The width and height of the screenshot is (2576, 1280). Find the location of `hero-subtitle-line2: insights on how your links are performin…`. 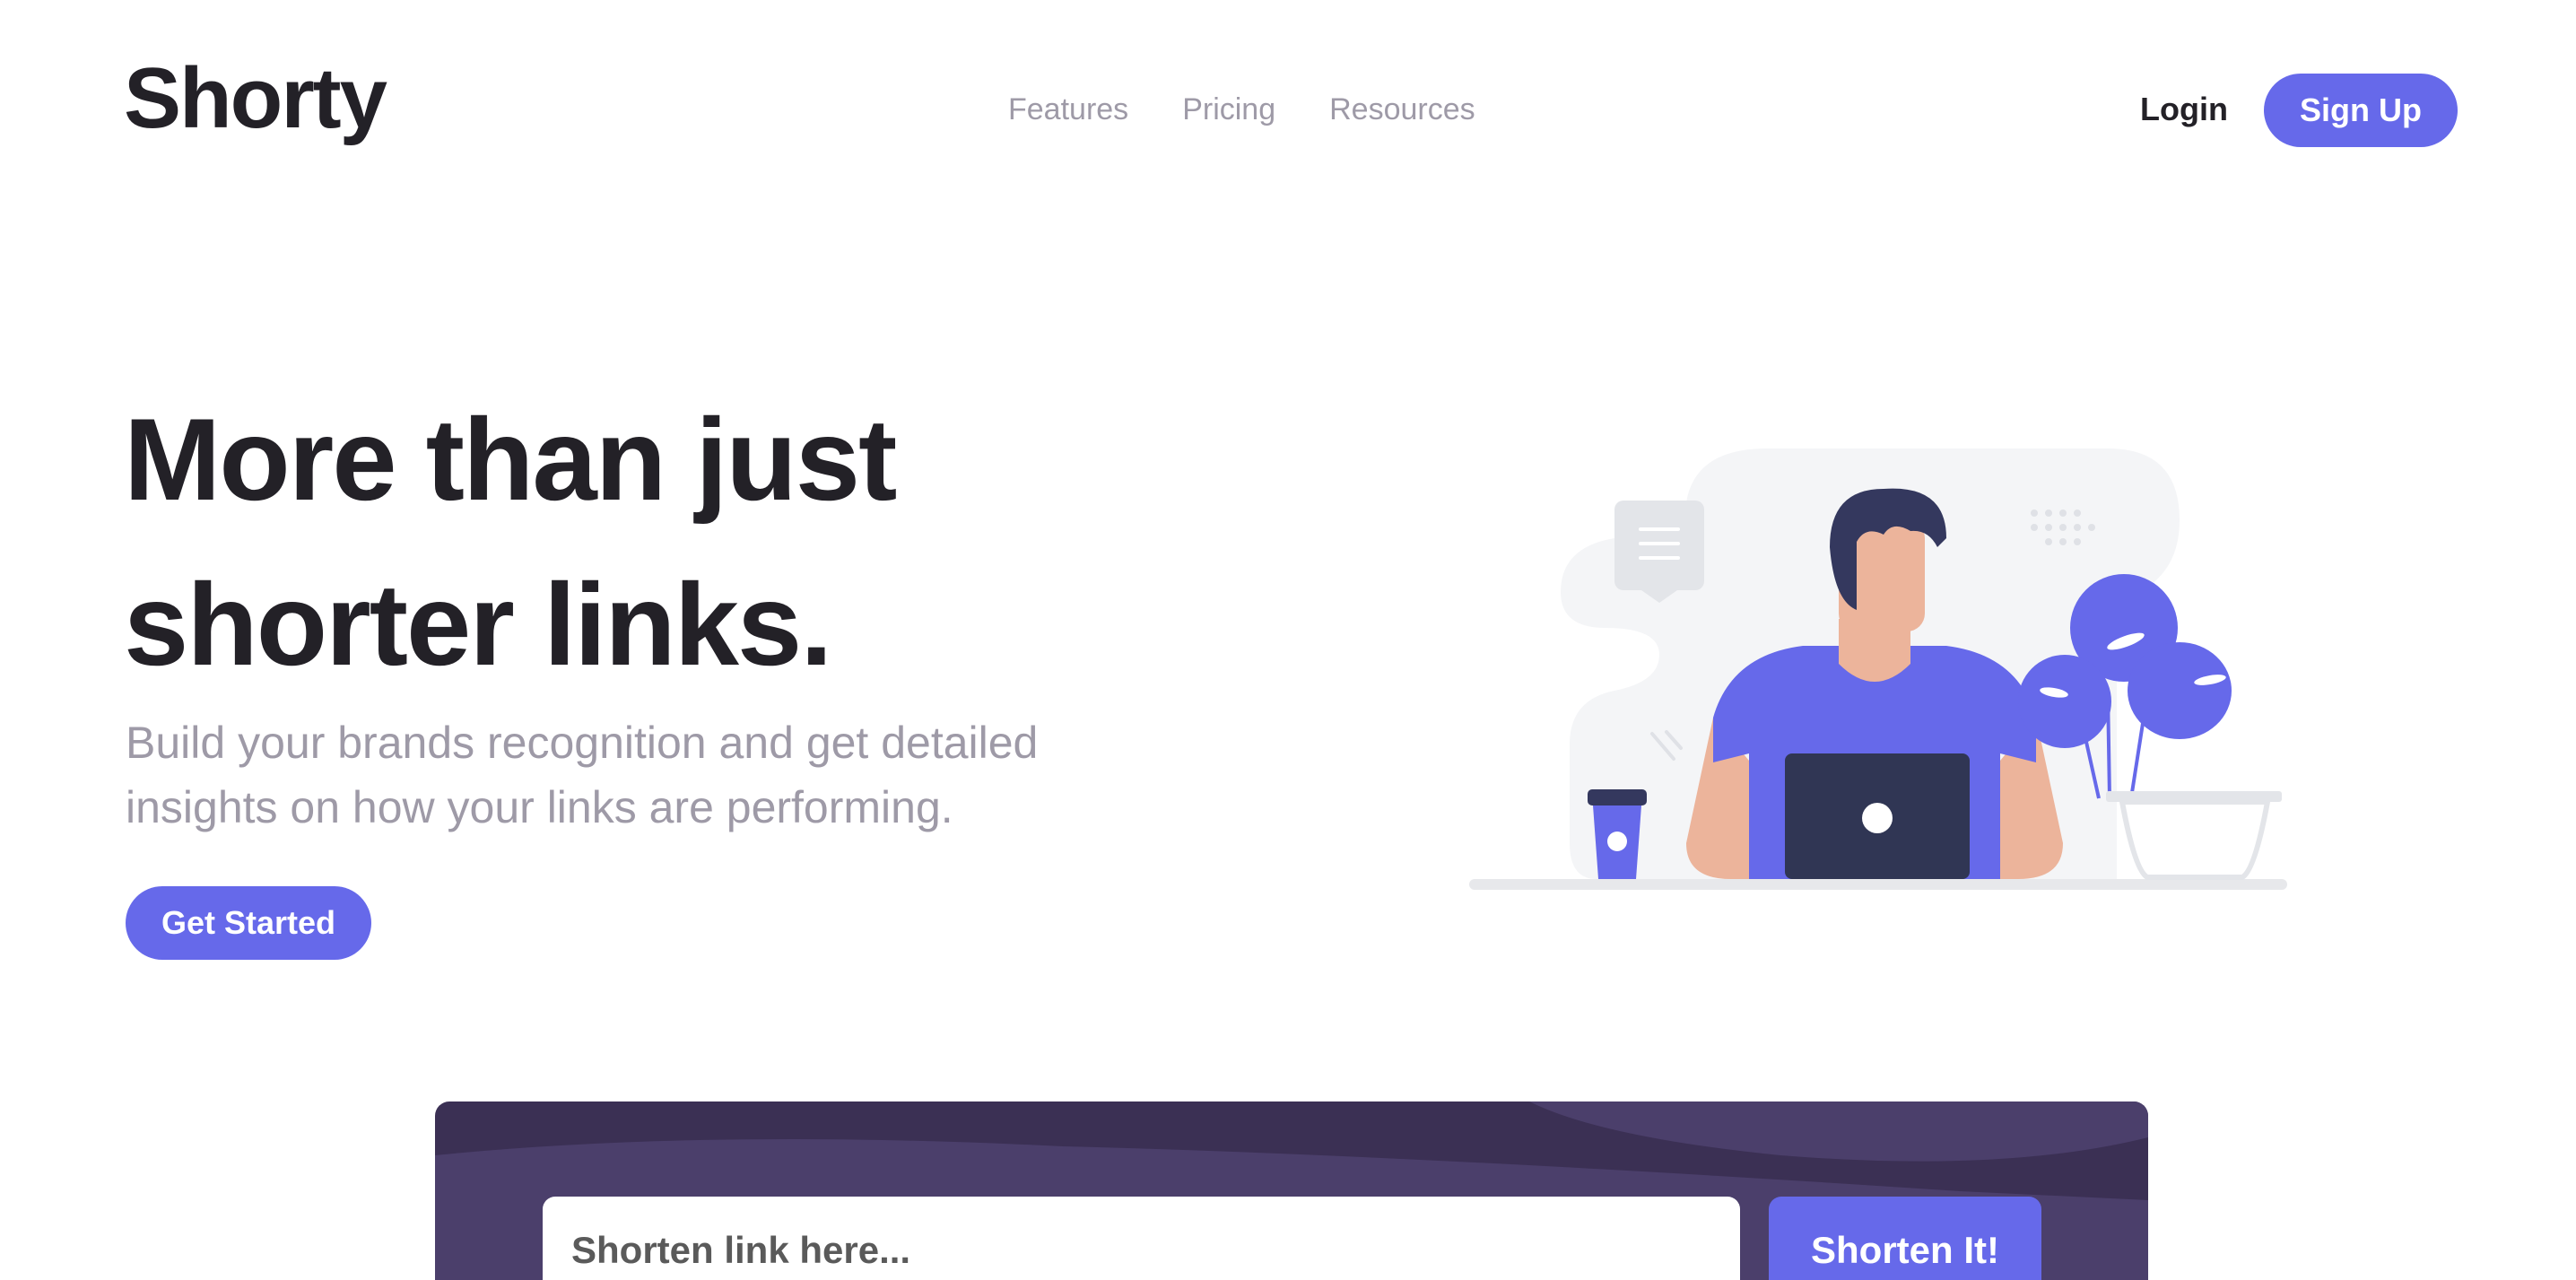

hero-subtitle-line2: insights on how your links are performin… is located at coordinates (539, 807).